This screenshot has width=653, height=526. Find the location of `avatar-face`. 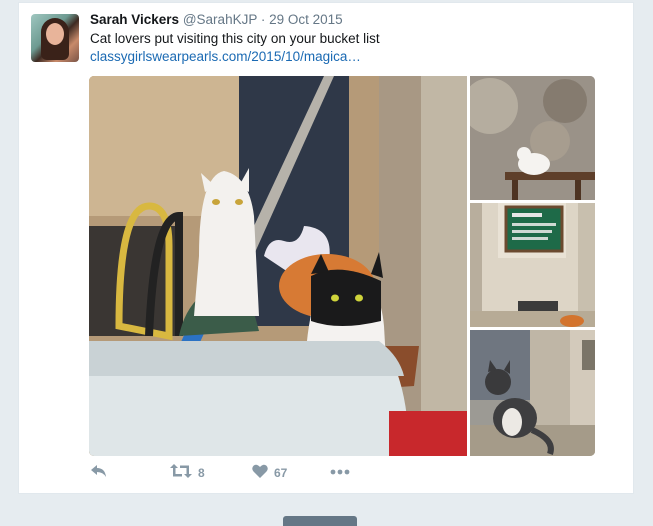

avatar-face is located at coordinates (55, 34).